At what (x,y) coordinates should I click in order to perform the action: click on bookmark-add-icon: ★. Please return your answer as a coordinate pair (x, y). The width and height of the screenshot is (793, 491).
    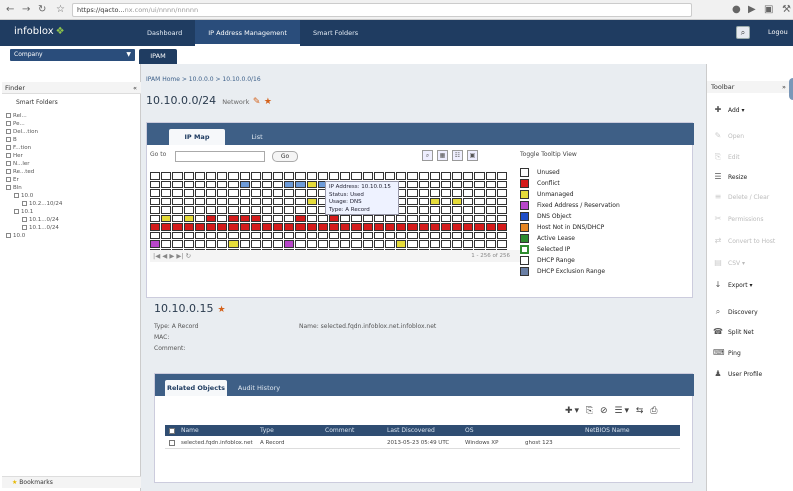
    Looking at the image, I should click on (221, 310).